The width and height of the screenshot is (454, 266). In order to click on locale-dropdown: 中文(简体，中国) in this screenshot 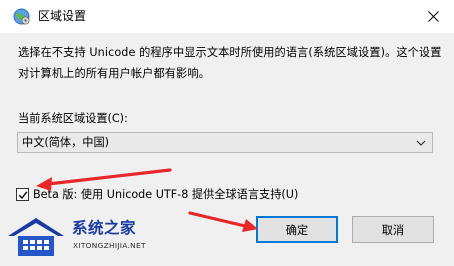, I will do `click(225, 142)`.